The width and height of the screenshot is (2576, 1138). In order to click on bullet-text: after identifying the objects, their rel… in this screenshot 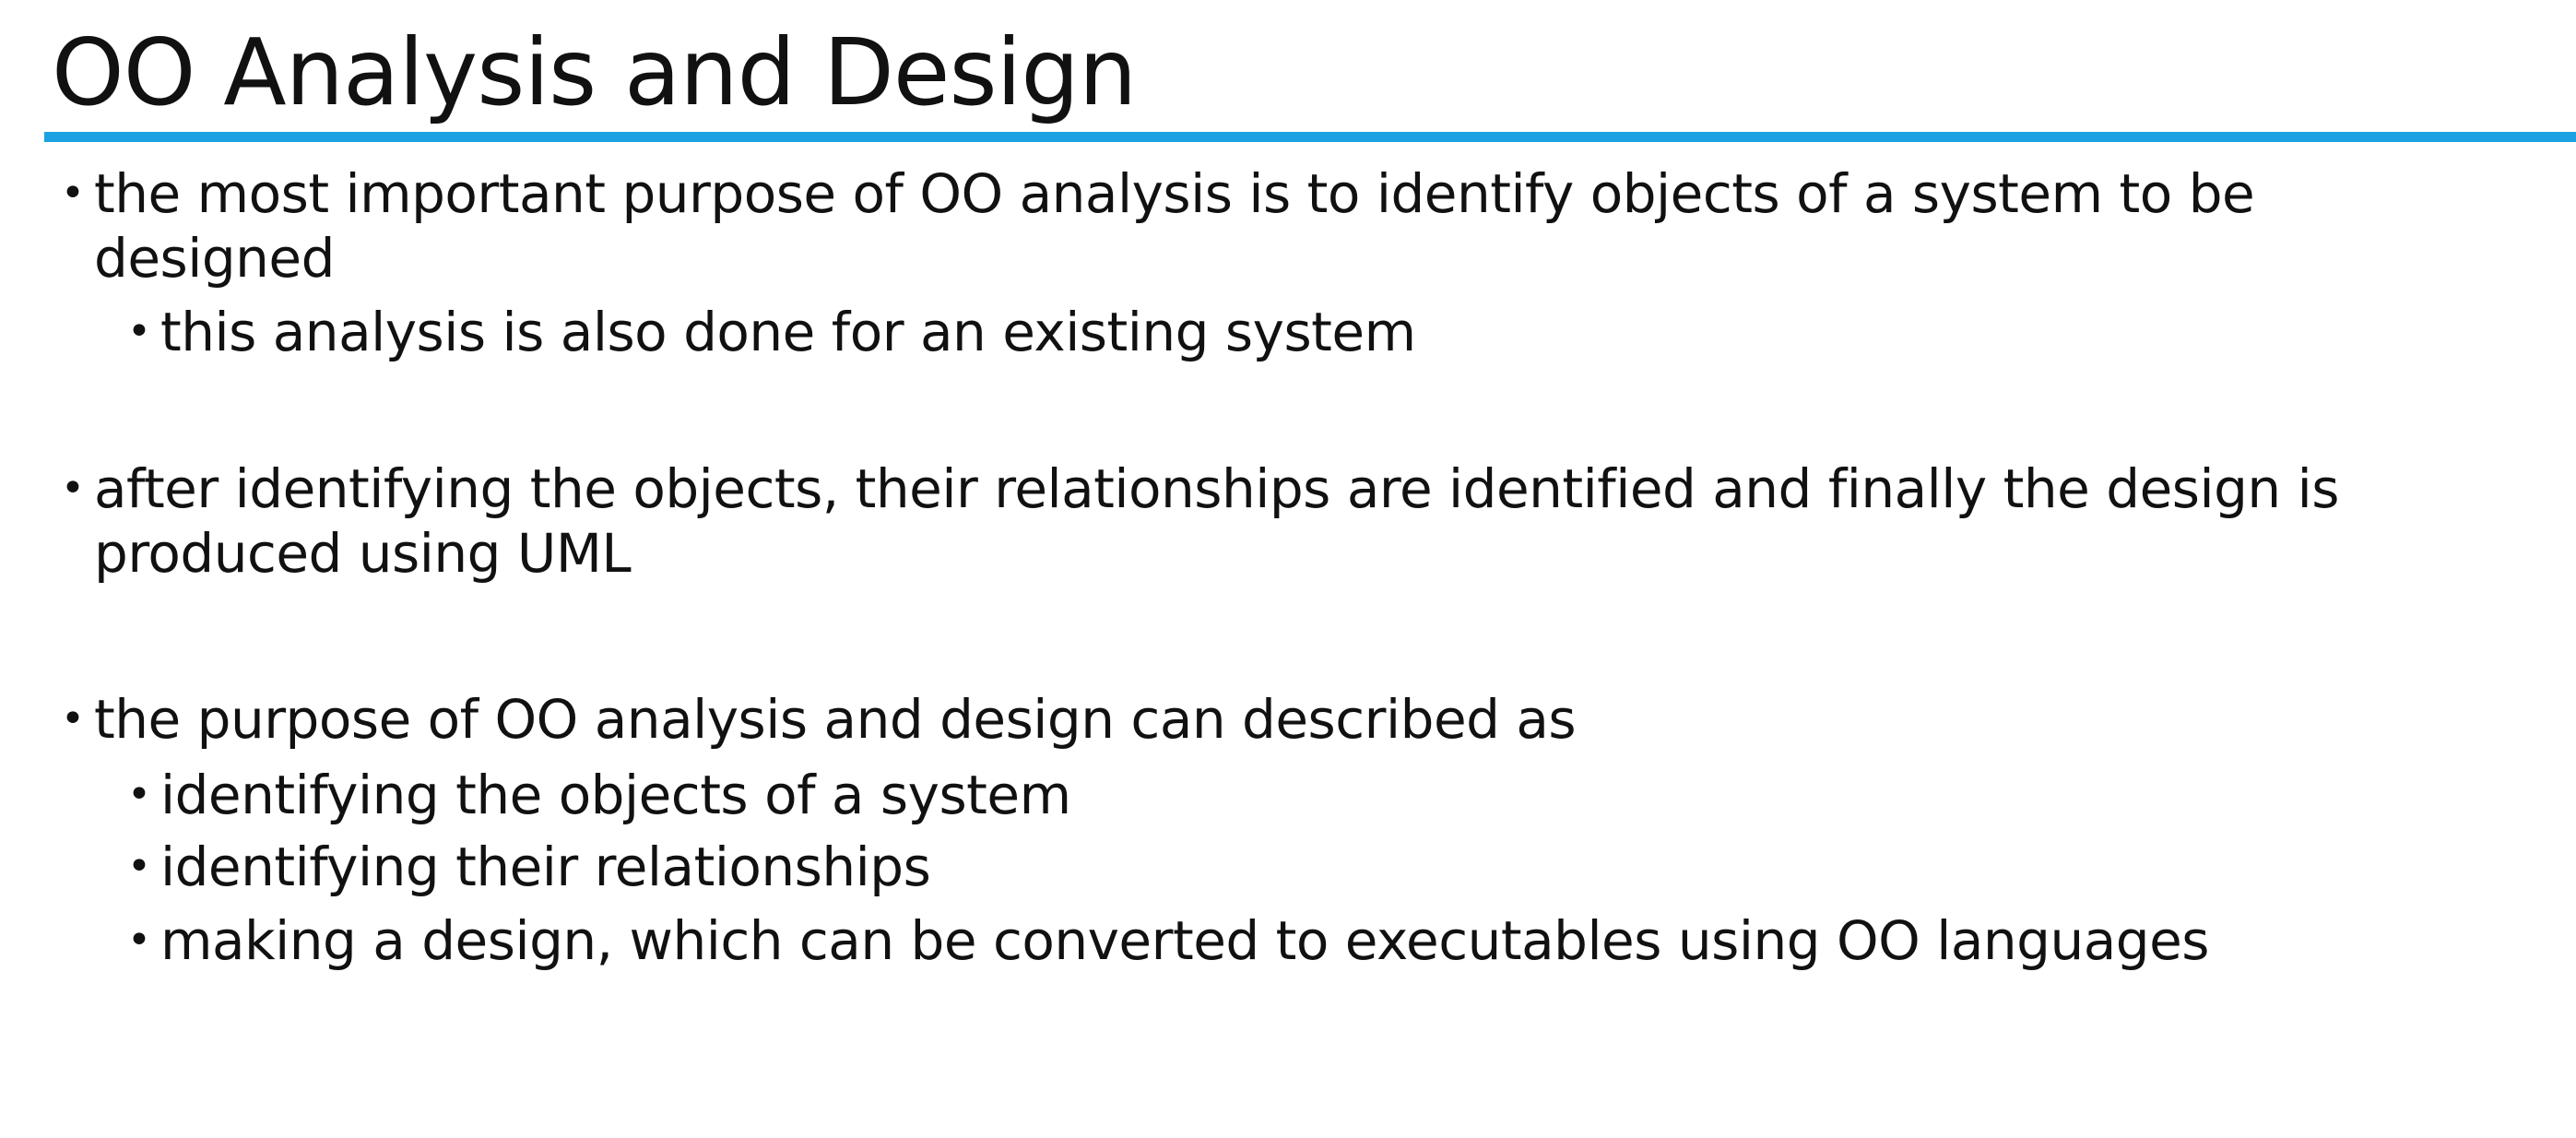, I will do `click(1216, 521)`.